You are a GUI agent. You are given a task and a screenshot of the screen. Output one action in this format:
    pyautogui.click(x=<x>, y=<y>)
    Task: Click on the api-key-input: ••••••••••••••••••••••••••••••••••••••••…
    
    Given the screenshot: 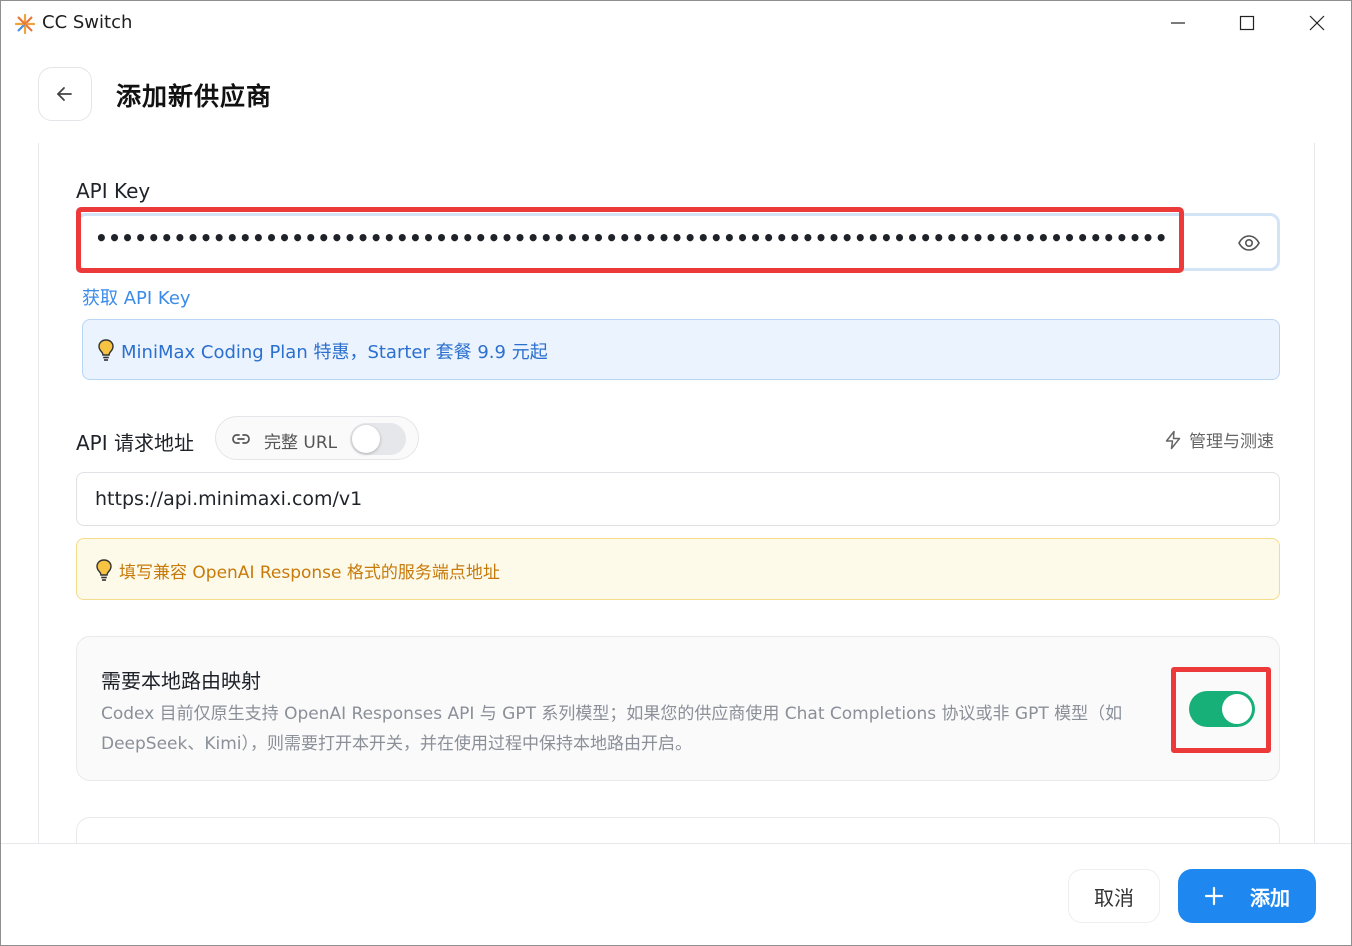 What is the action you would take?
    pyautogui.click(x=678, y=242)
    